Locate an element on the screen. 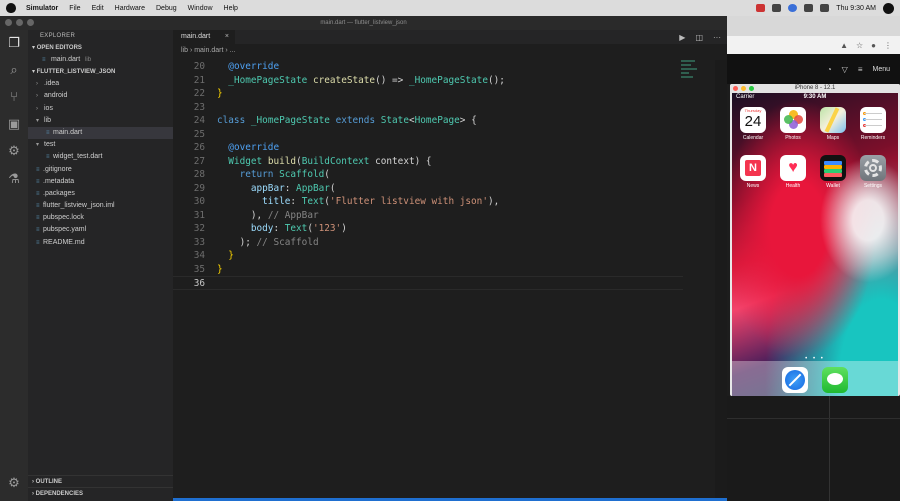  source-control-icon: ⑂ is located at coordinates (14, 97).